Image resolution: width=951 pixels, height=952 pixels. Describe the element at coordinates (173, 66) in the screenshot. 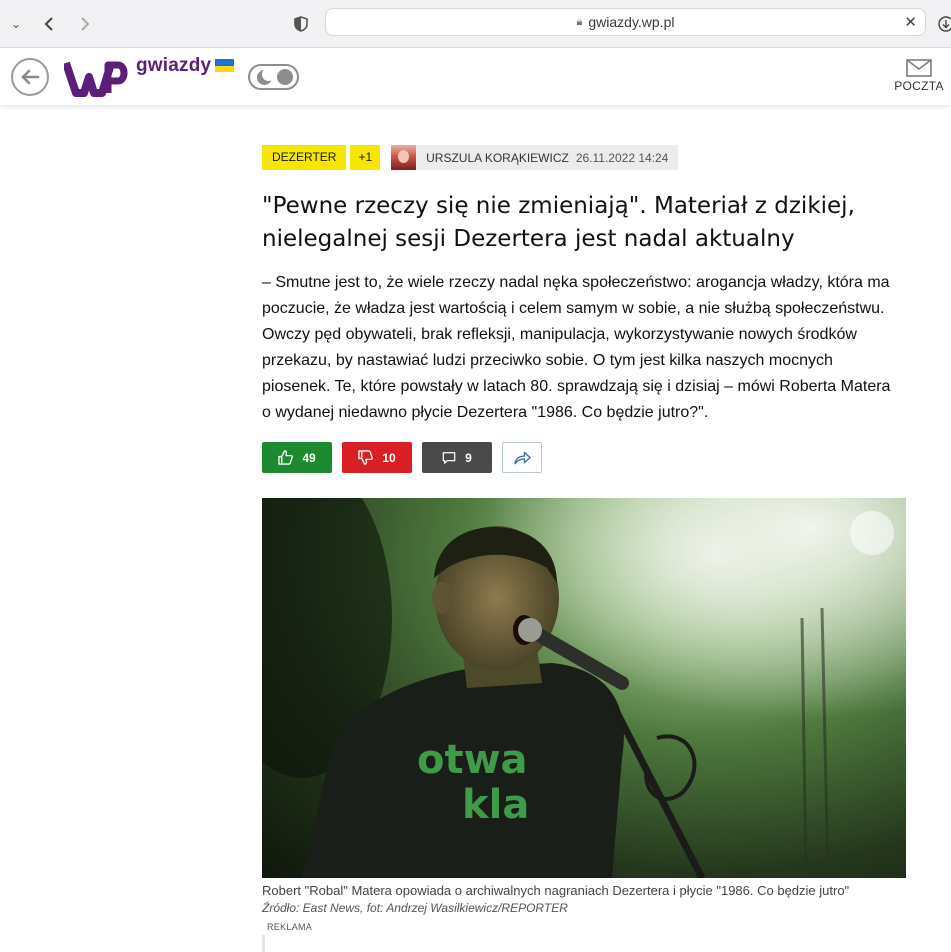

I see `brand-name: gwiazdy` at that location.